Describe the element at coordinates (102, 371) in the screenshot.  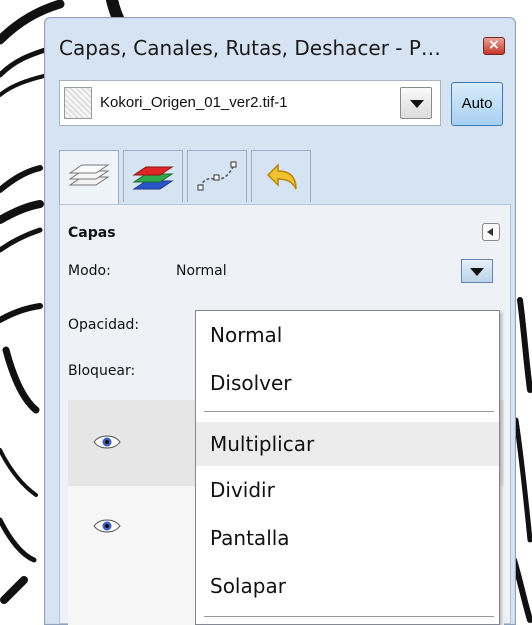
I see `lock-label: Bloquear:` at that location.